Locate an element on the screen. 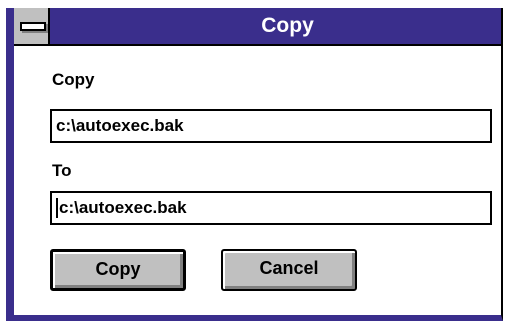  title-bar: Copy is located at coordinates (257, 27).